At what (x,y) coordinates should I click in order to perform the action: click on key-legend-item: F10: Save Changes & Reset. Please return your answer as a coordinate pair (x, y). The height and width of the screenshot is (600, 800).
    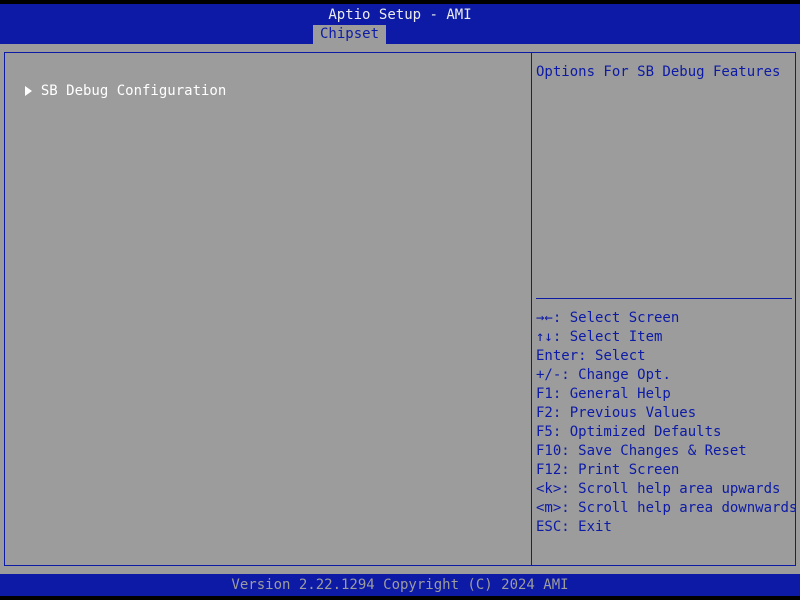
    Looking at the image, I should click on (666, 451).